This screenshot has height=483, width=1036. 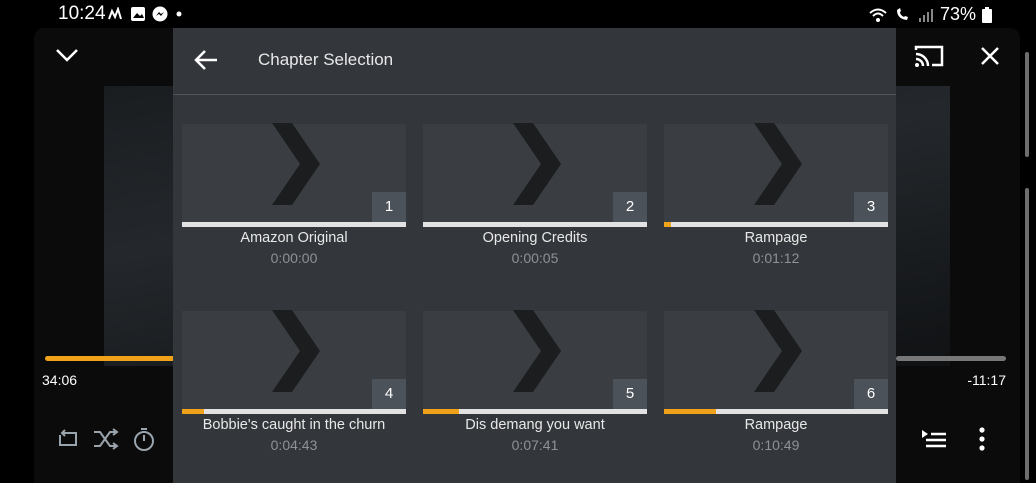 What do you see at coordinates (138, 14) in the screenshot?
I see `gallery-icon` at bounding box center [138, 14].